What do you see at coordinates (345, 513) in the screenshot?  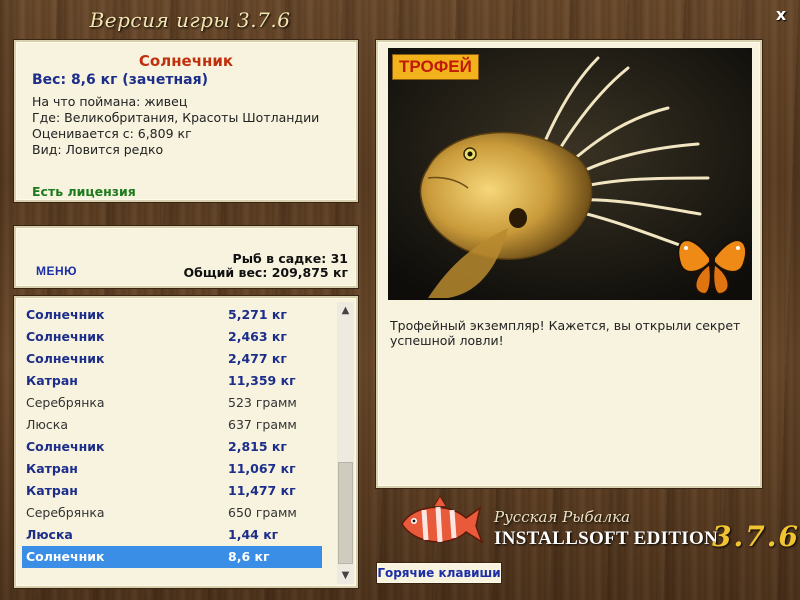 I see `scroll-thumb` at bounding box center [345, 513].